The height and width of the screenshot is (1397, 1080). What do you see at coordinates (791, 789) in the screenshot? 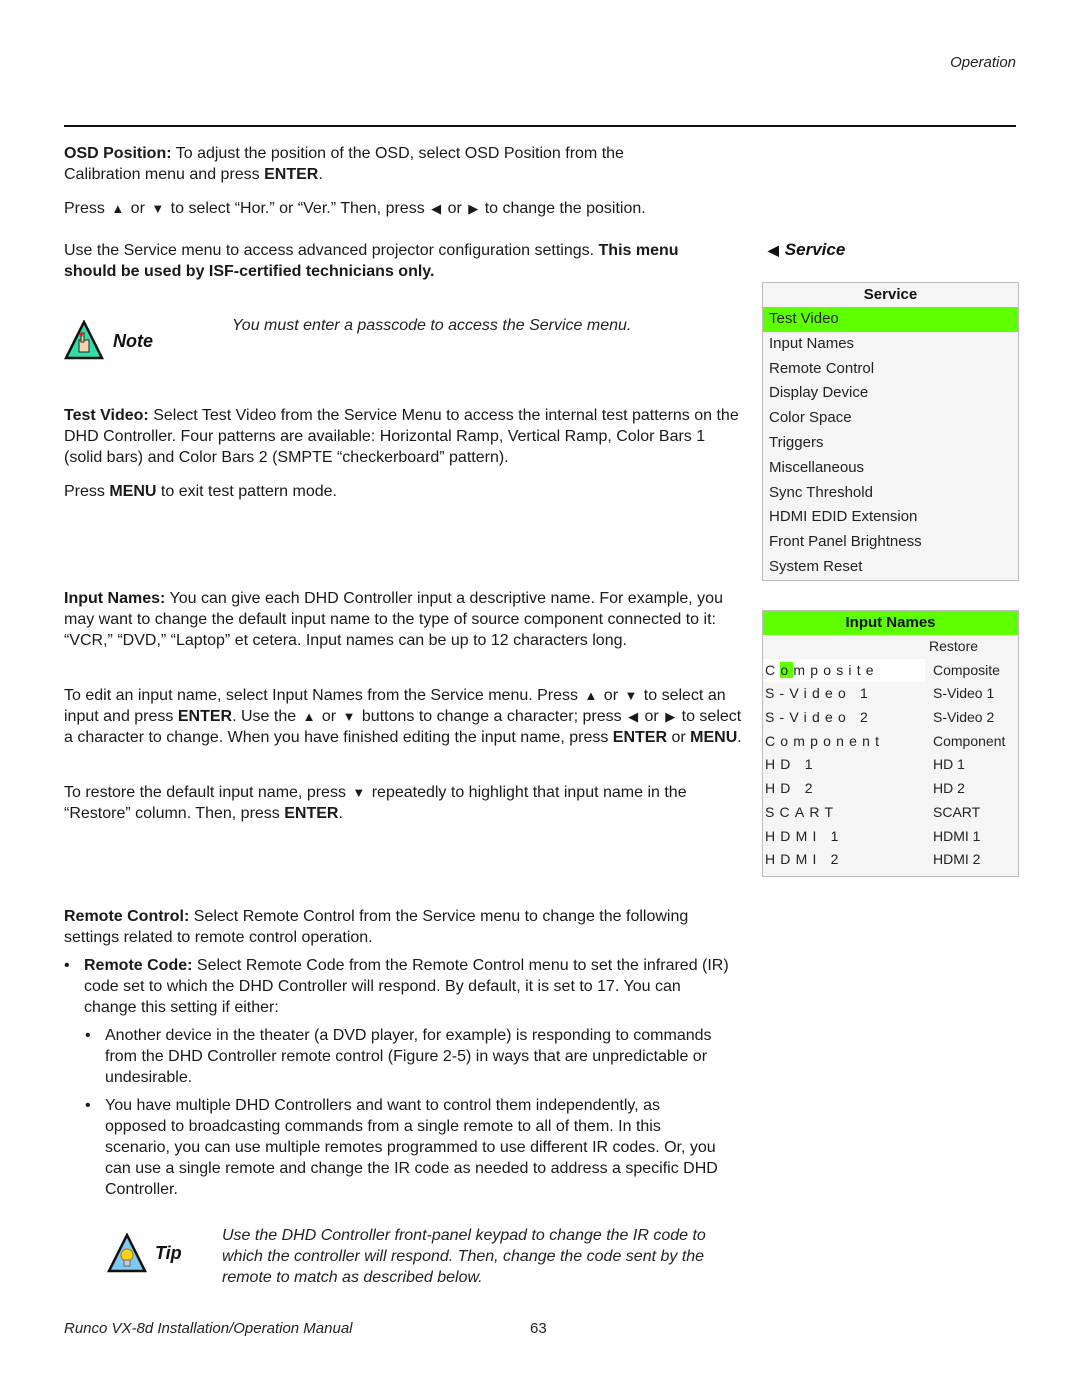
I see `input-name-field: HD 2` at bounding box center [791, 789].